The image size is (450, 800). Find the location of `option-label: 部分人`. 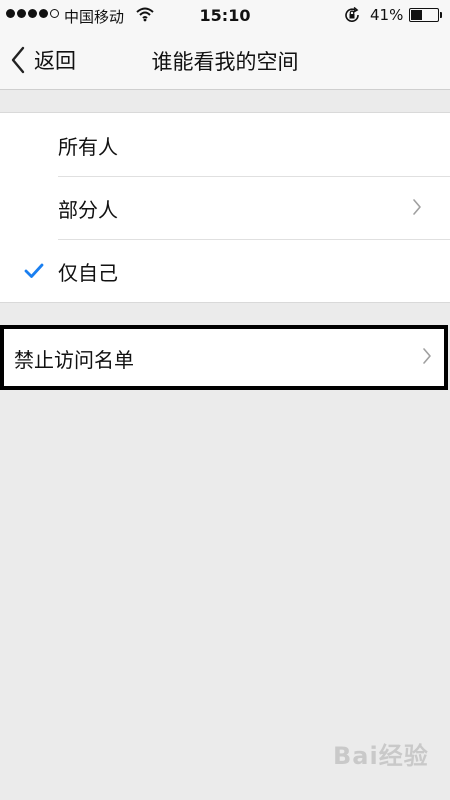

option-label: 部分人 is located at coordinates (88, 210).